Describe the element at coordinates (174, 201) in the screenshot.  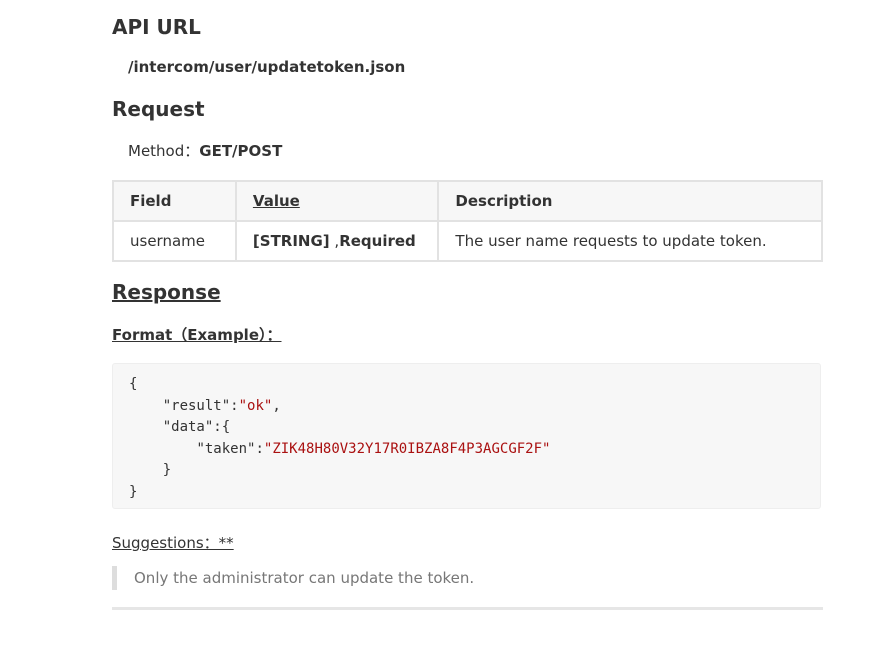
I see `header-field: Field` at that location.